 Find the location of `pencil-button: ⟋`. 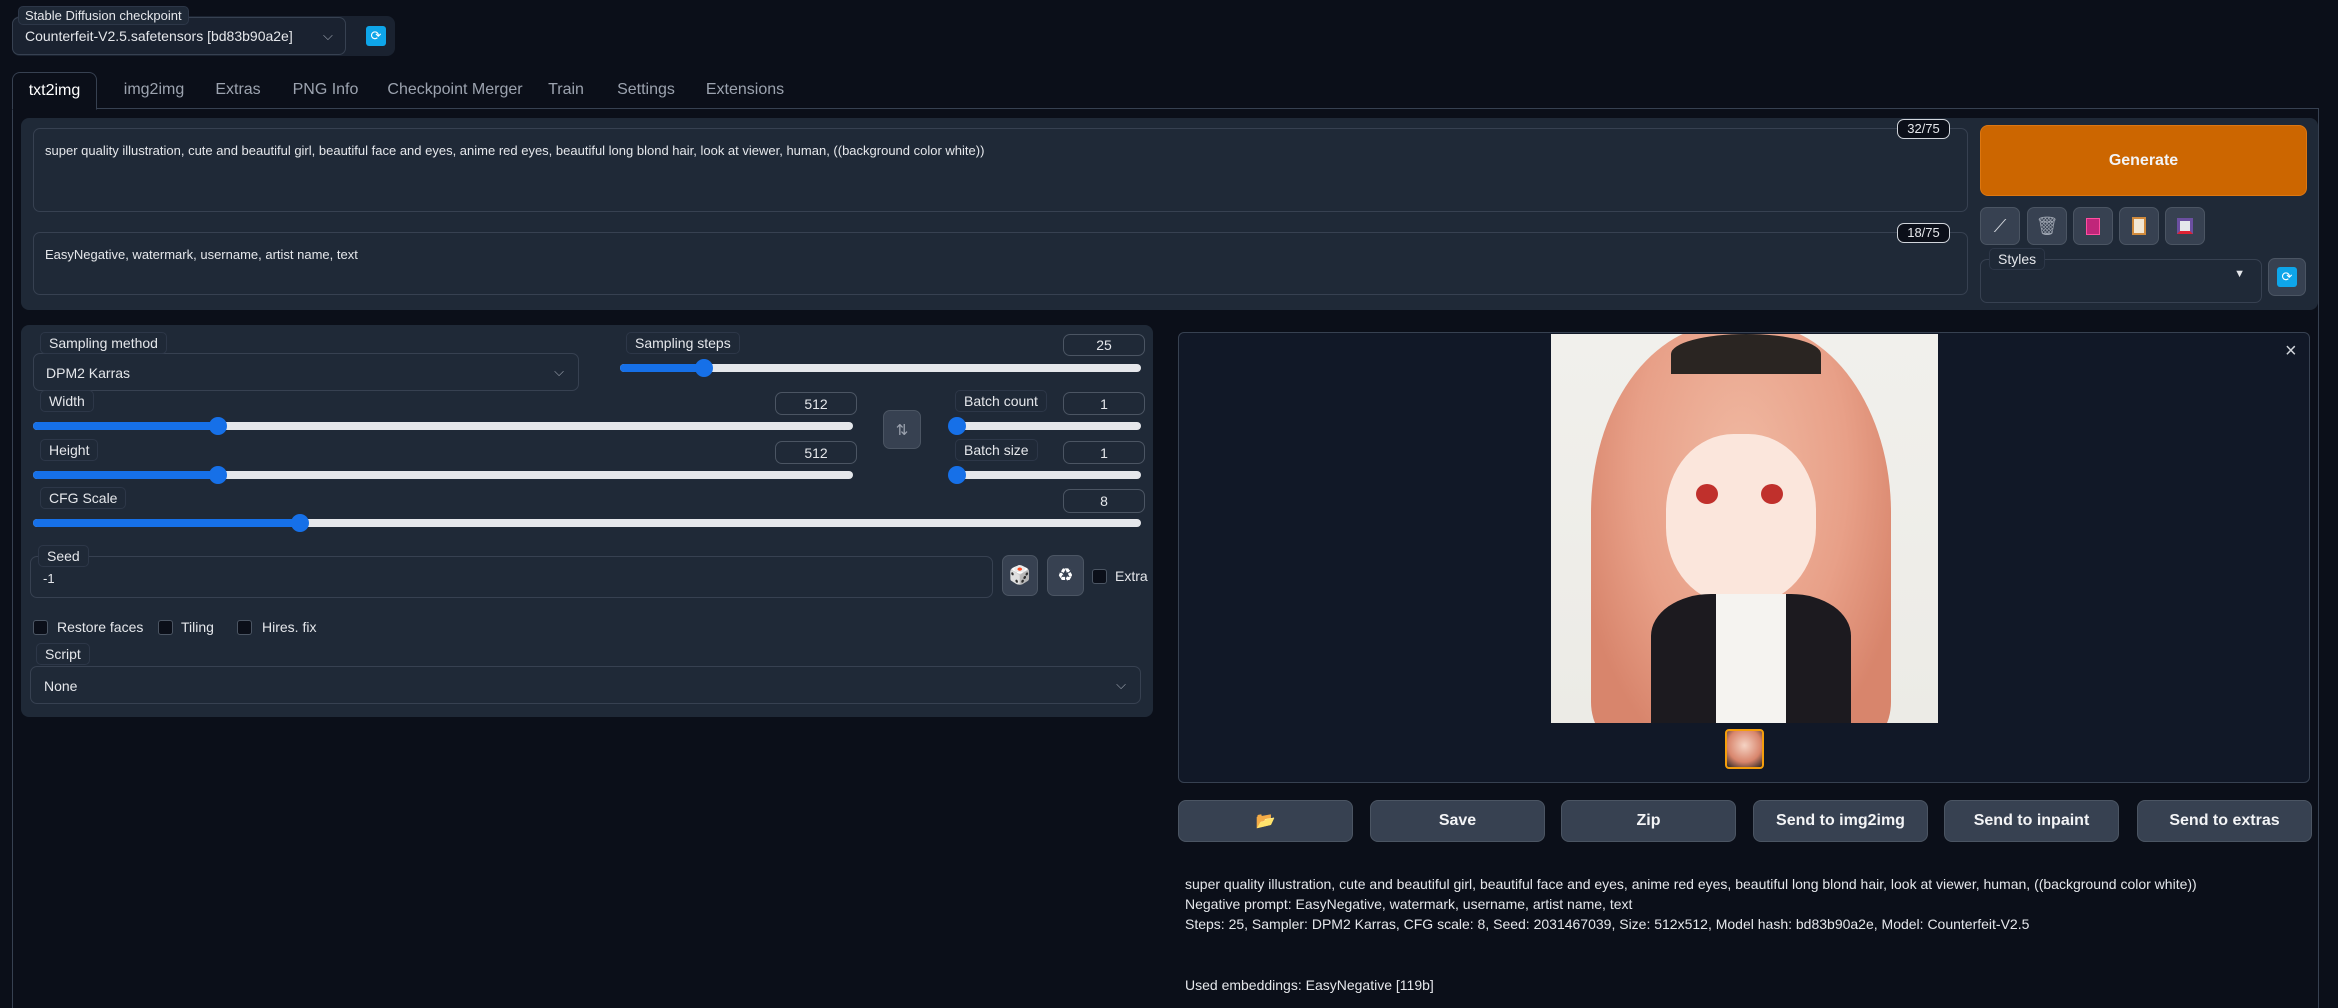

pencil-button: ⟋ is located at coordinates (2000, 226).